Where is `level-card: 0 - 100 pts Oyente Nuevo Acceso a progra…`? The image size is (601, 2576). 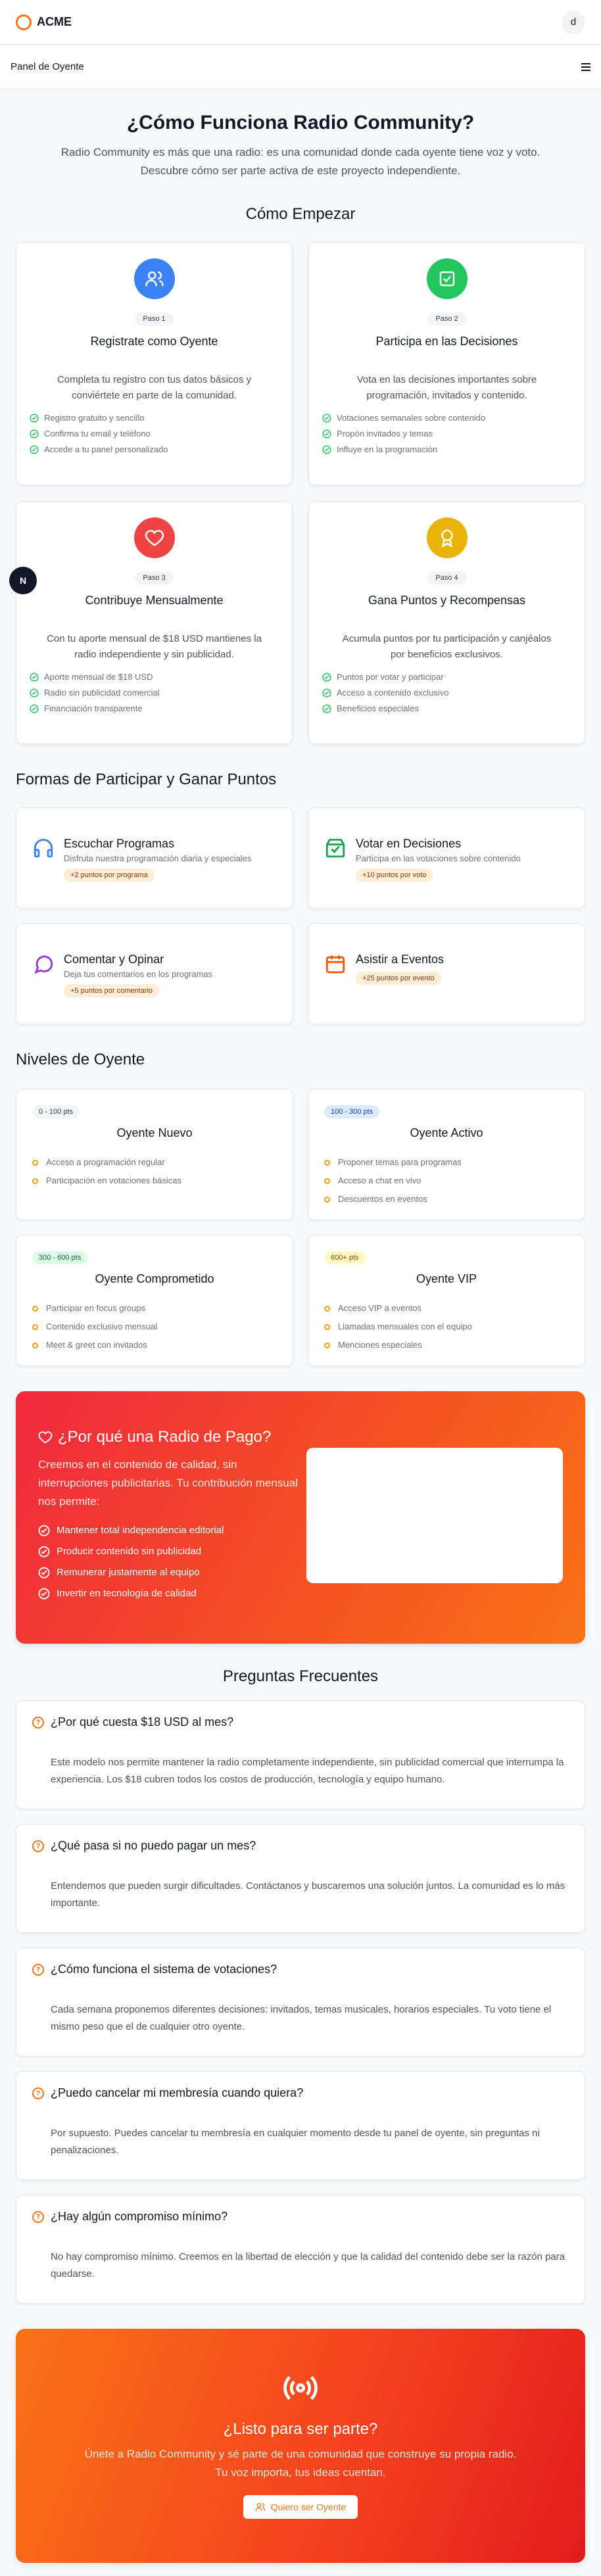 level-card: 0 - 100 pts Oyente Nuevo Acceso a progra… is located at coordinates (154, 1155).